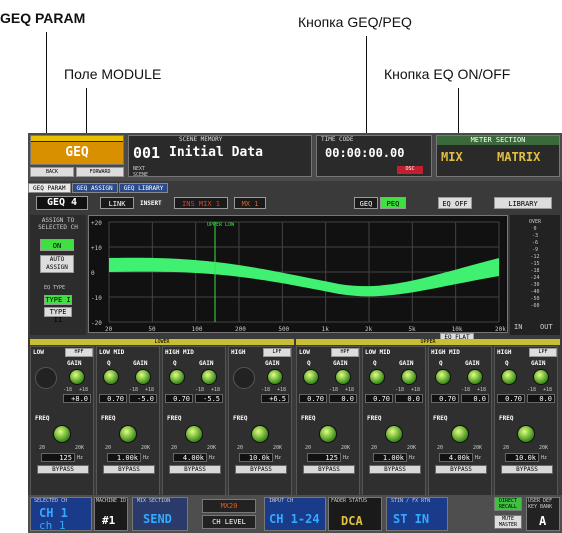 The height and width of the screenshot is (533, 562). What do you see at coordinates (94, 188) in the screenshot?
I see `tab-geq-assign: GEQ ASSIGN` at bounding box center [94, 188].